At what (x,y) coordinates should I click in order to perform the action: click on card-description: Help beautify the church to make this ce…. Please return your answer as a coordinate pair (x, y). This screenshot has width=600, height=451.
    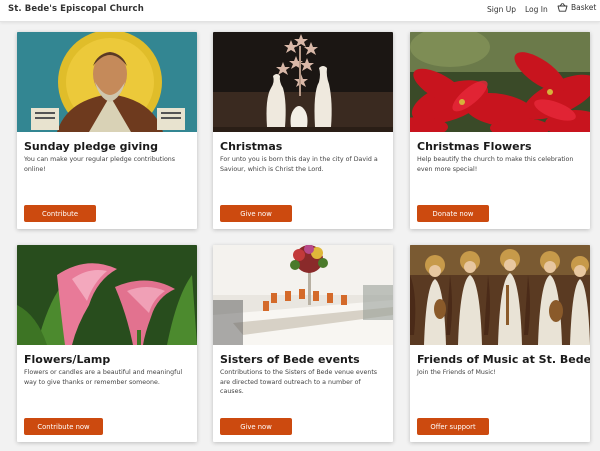
    Looking at the image, I should click on (495, 164).